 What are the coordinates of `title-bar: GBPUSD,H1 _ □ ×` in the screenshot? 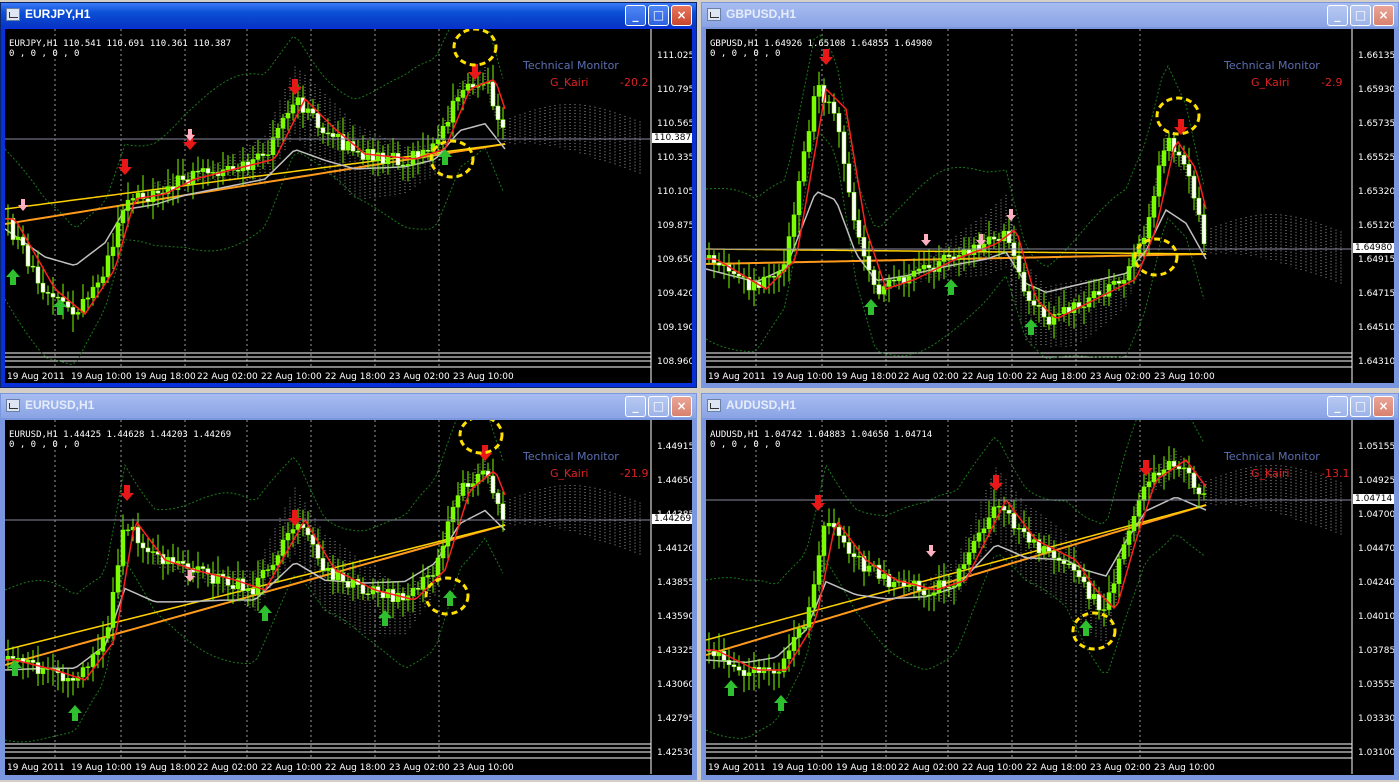 It's located at (1050, 15).